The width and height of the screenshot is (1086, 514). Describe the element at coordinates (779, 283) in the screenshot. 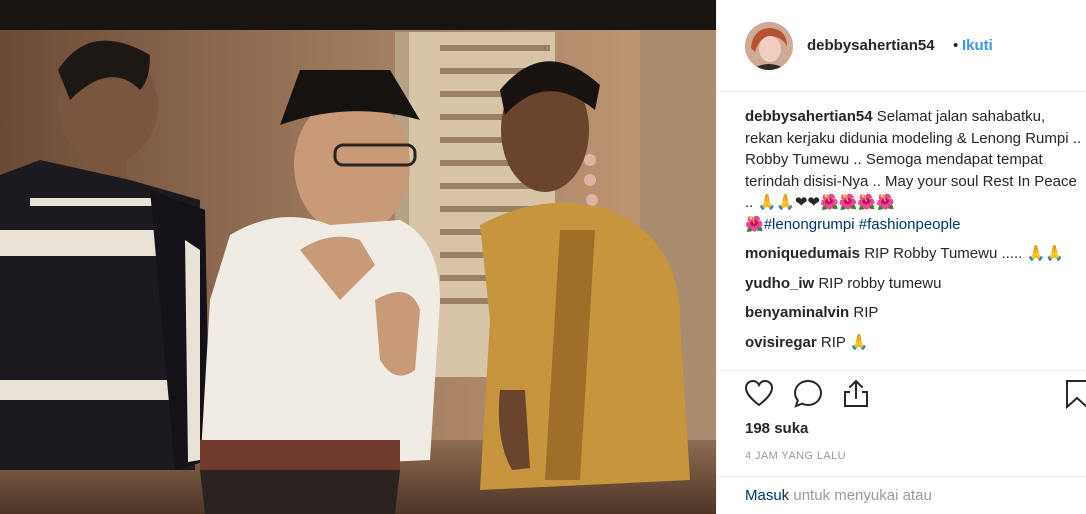

I see `comment-username: yudho_iw` at that location.